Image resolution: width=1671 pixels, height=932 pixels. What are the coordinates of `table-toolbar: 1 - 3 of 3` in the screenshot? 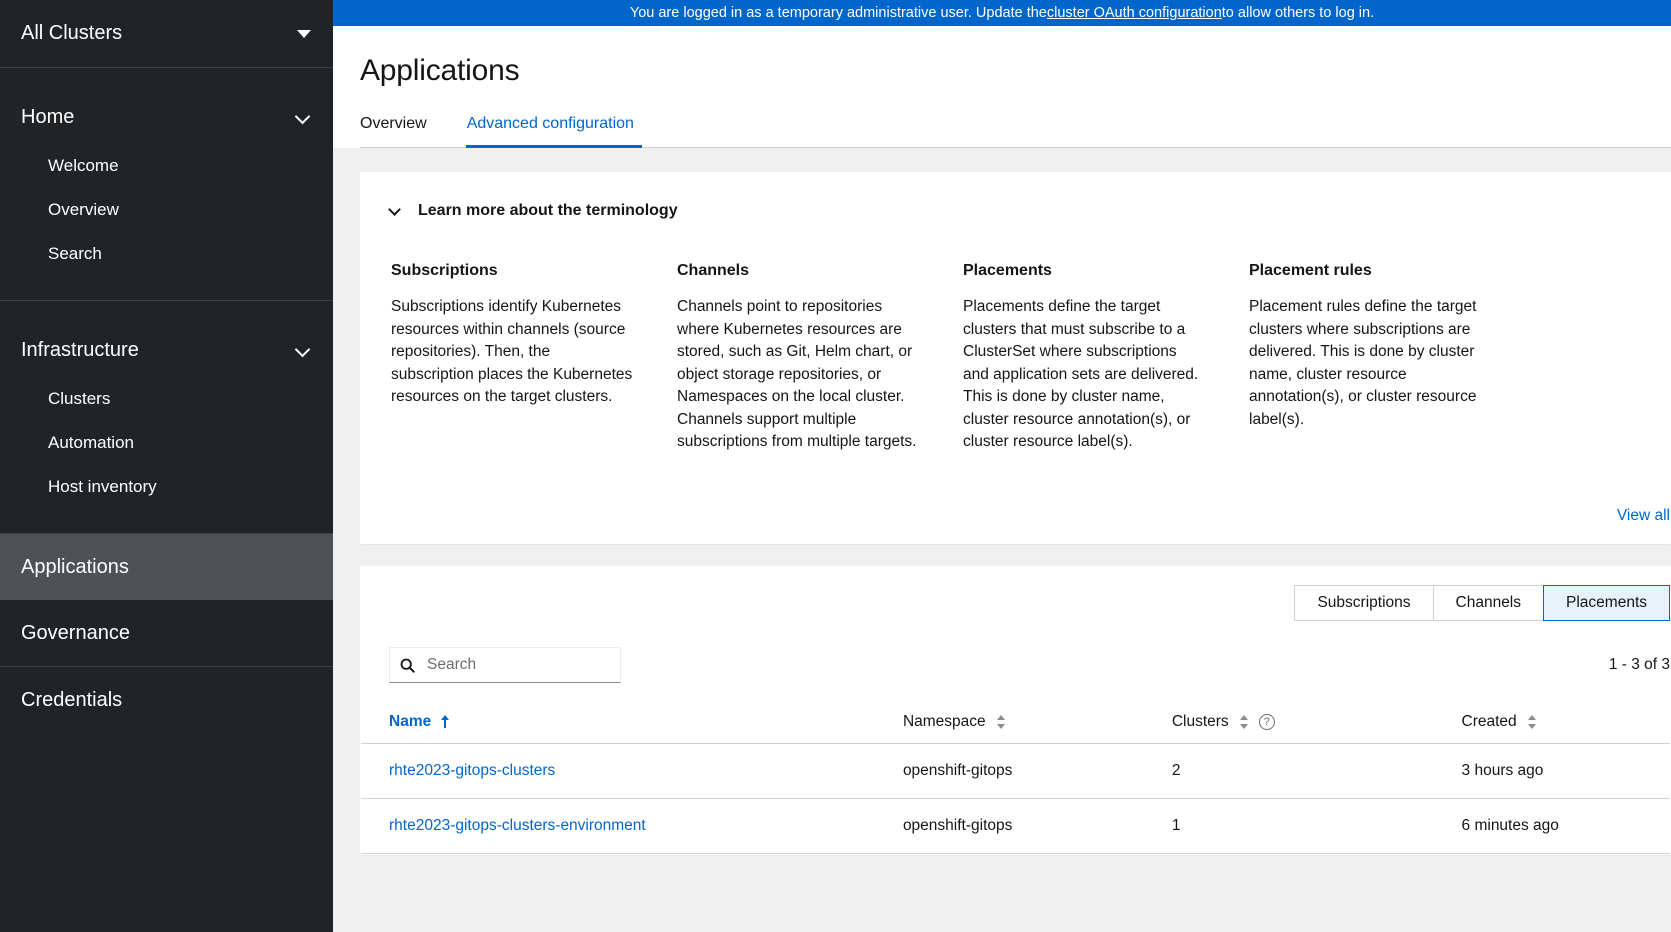 It's located at (1015, 652).